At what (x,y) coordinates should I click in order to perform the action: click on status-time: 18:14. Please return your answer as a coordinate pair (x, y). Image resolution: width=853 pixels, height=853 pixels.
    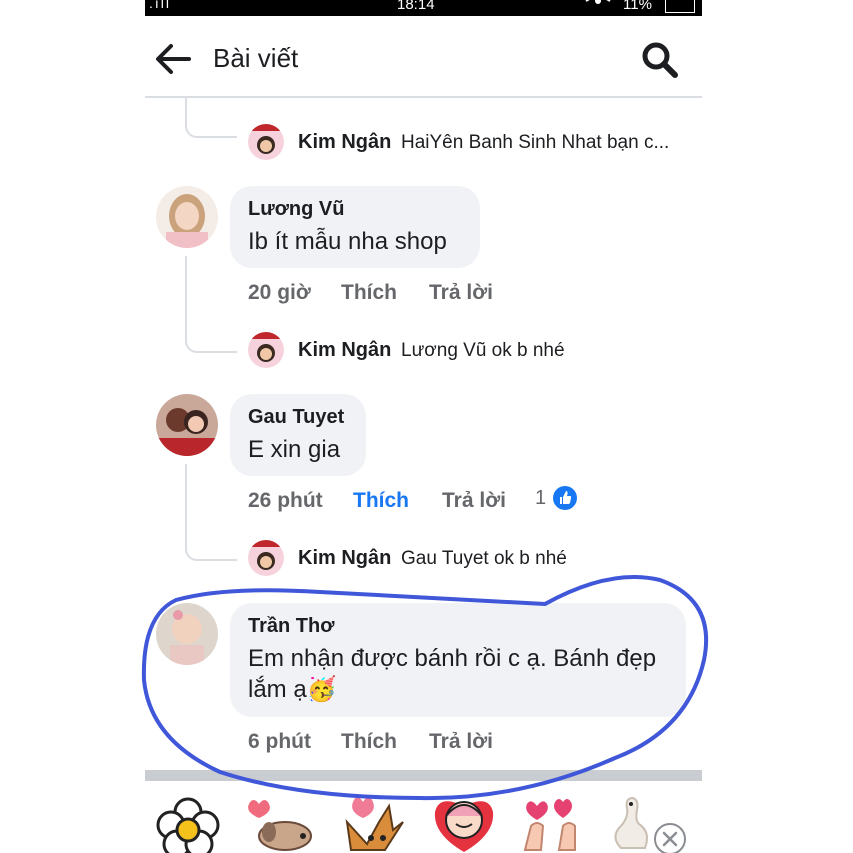
    Looking at the image, I should click on (416, 6).